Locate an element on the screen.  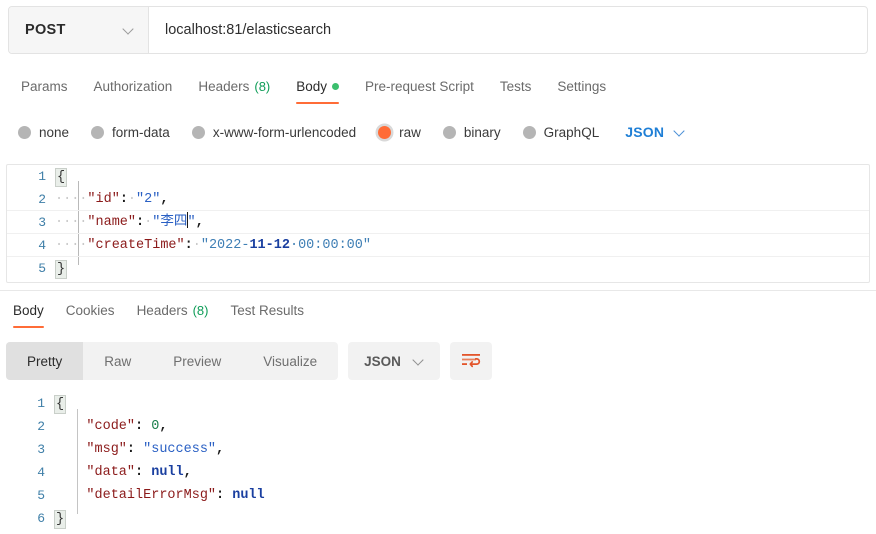
line-number: 4 is located at coordinates (42, 245).